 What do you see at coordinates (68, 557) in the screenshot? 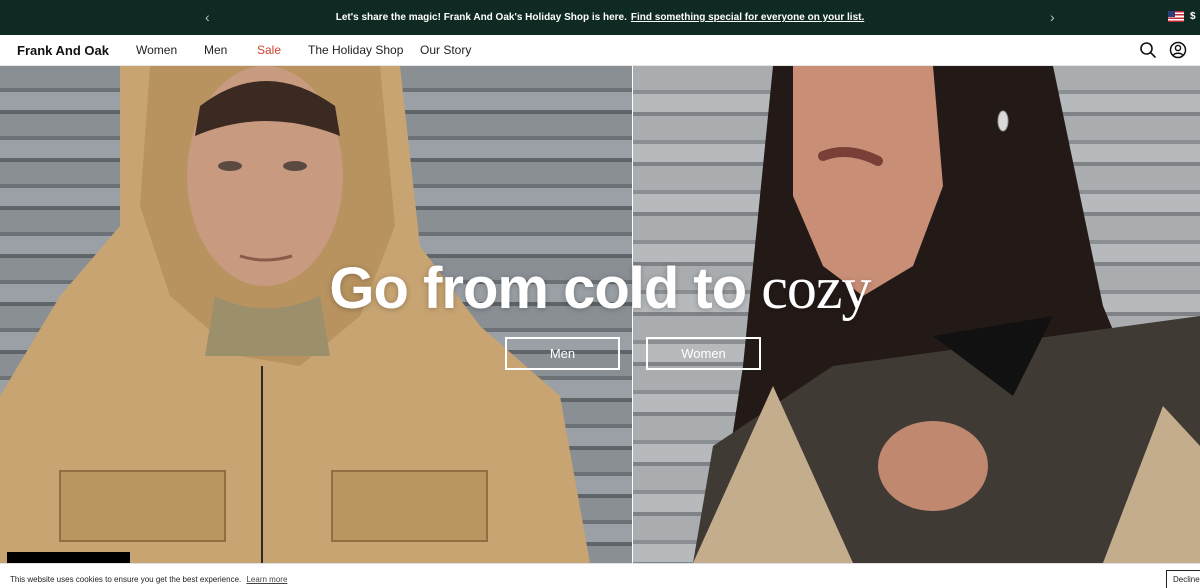
I see `floating-tab` at bounding box center [68, 557].